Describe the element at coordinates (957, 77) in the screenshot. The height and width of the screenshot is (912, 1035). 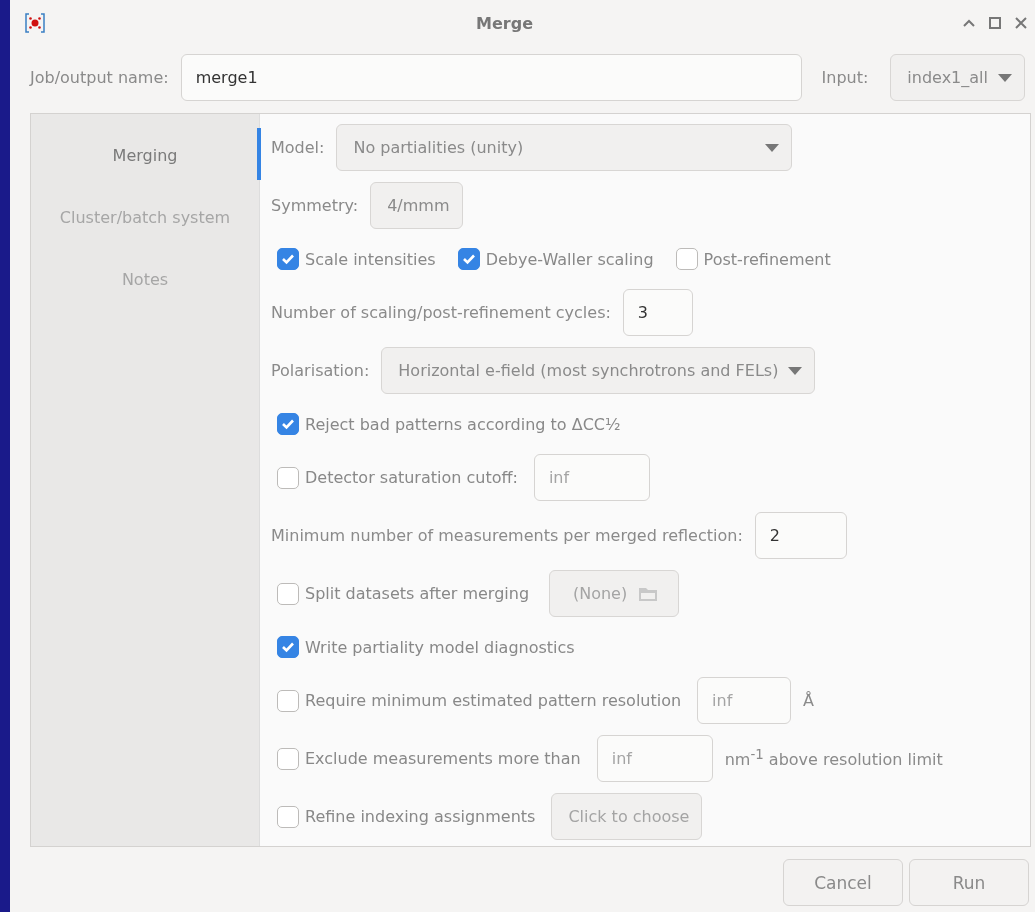
I see `input-dropdown: index1_all` at that location.